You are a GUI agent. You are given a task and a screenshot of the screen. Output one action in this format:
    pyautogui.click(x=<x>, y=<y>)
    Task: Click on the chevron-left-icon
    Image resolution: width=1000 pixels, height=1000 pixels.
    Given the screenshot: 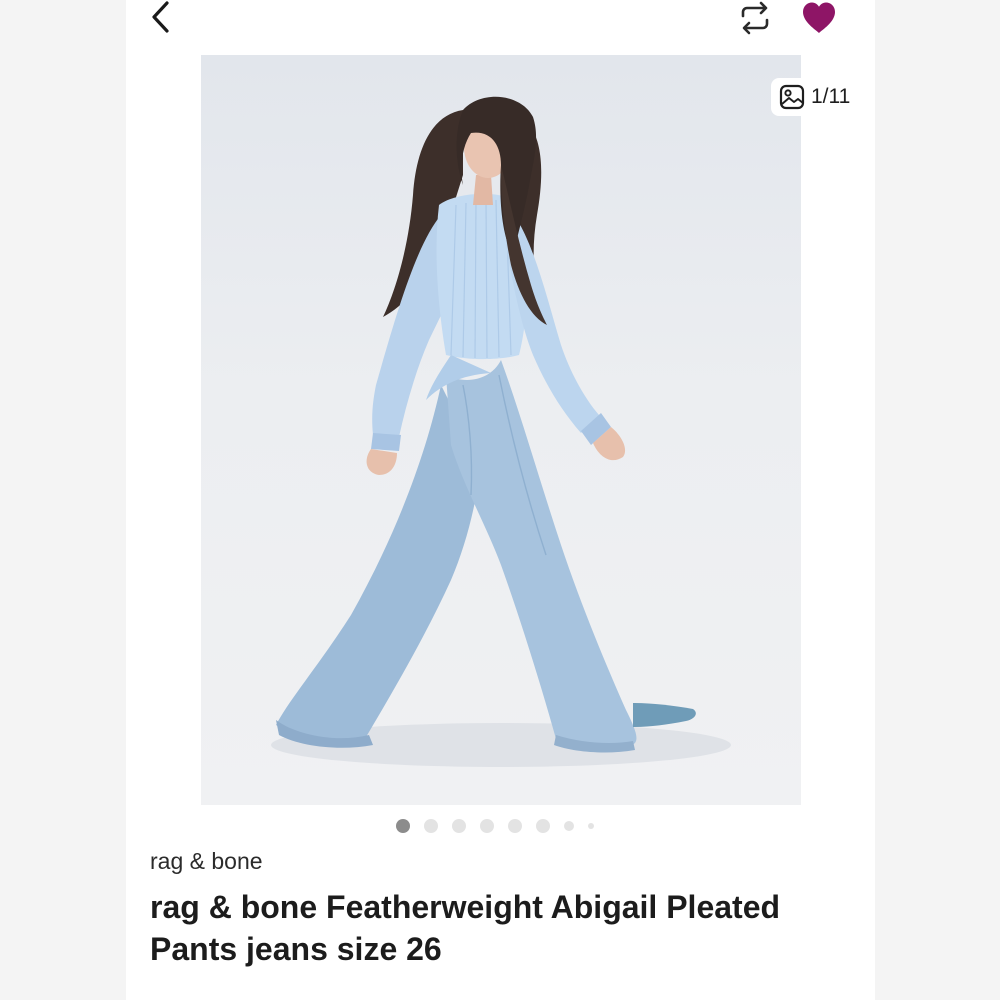 What is the action you would take?
    pyautogui.click(x=160, y=17)
    